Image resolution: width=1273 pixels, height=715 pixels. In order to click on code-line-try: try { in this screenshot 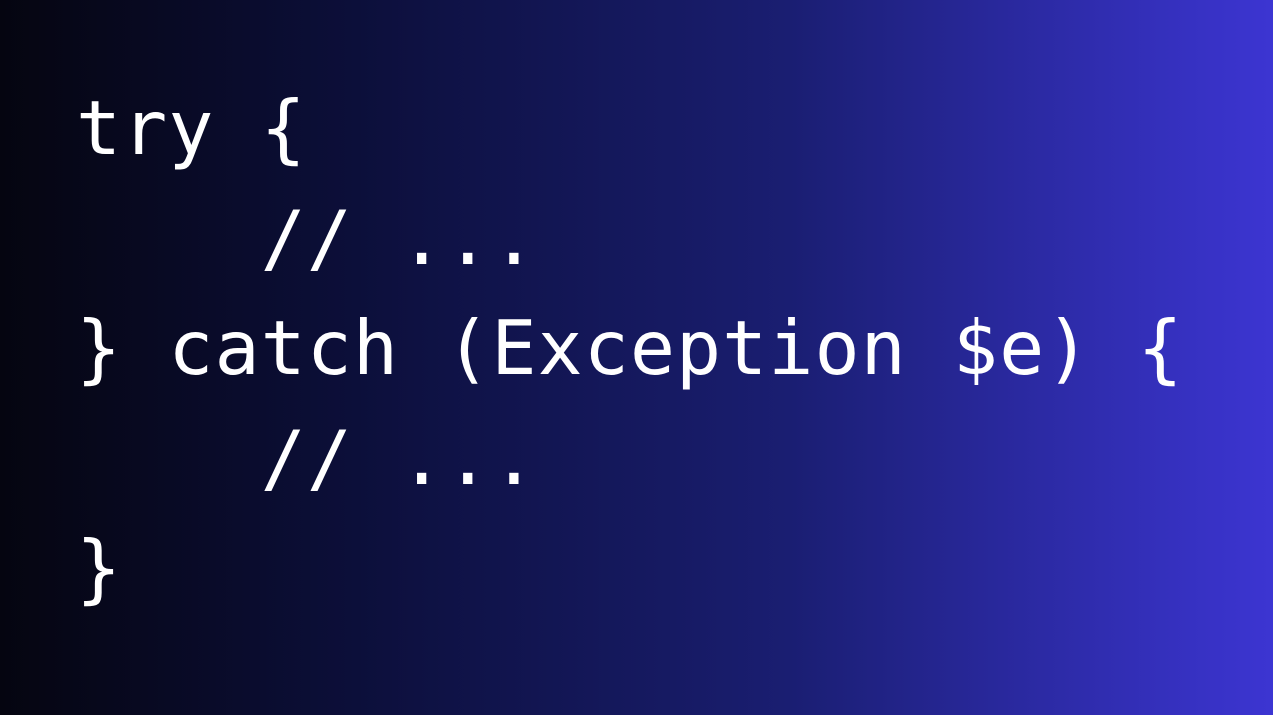, I will do `click(191, 128)`.